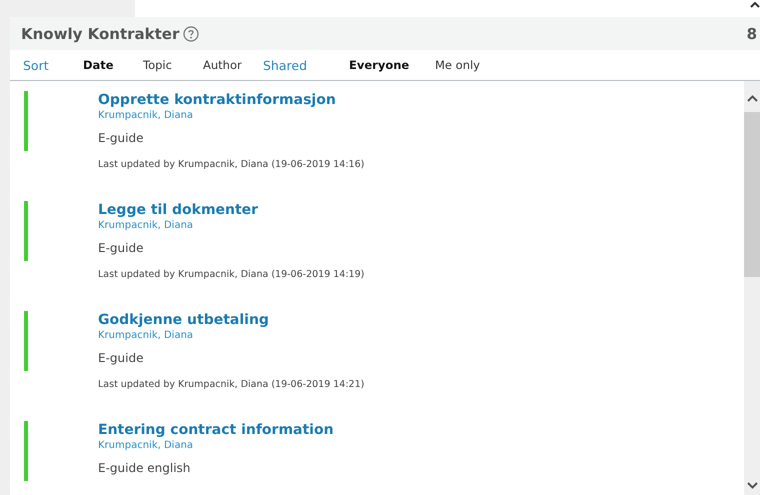 The width and height of the screenshot is (760, 495). Describe the element at coordinates (100, 33) in the screenshot. I see `panel-title: Knowly Kontrakter` at that location.